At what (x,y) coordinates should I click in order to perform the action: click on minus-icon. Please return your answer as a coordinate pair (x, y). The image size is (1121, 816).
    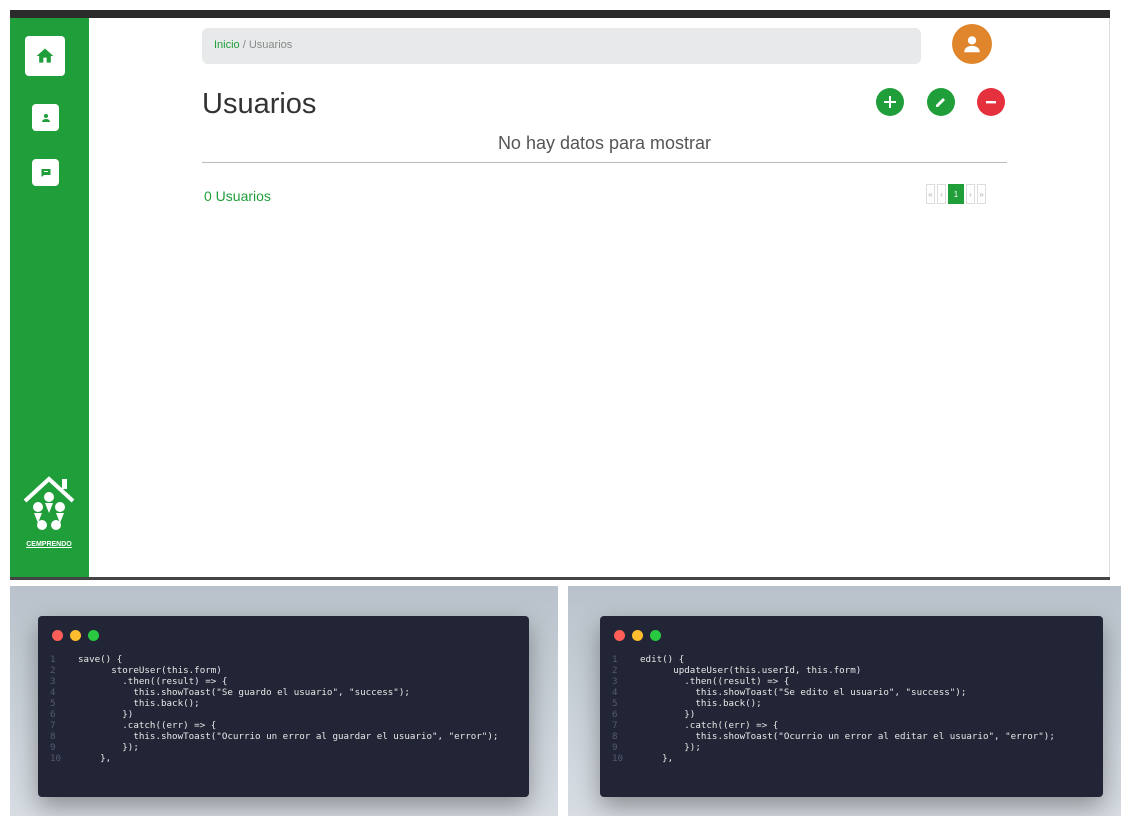
    Looking at the image, I should click on (991, 102).